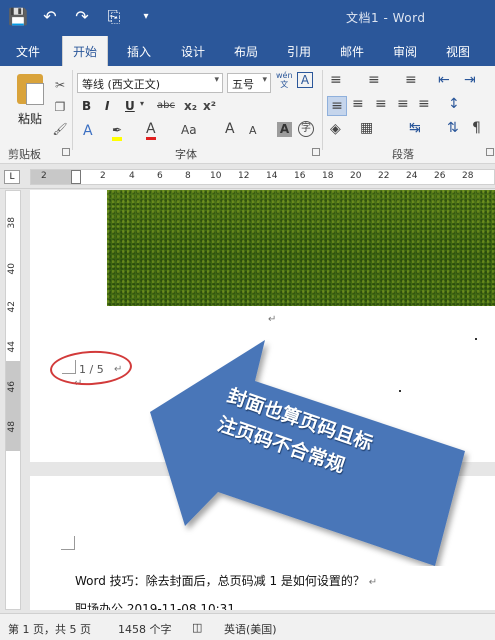 This screenshot has width=495, height=640. I want to click on character-border-button: A, so click(305, 80).